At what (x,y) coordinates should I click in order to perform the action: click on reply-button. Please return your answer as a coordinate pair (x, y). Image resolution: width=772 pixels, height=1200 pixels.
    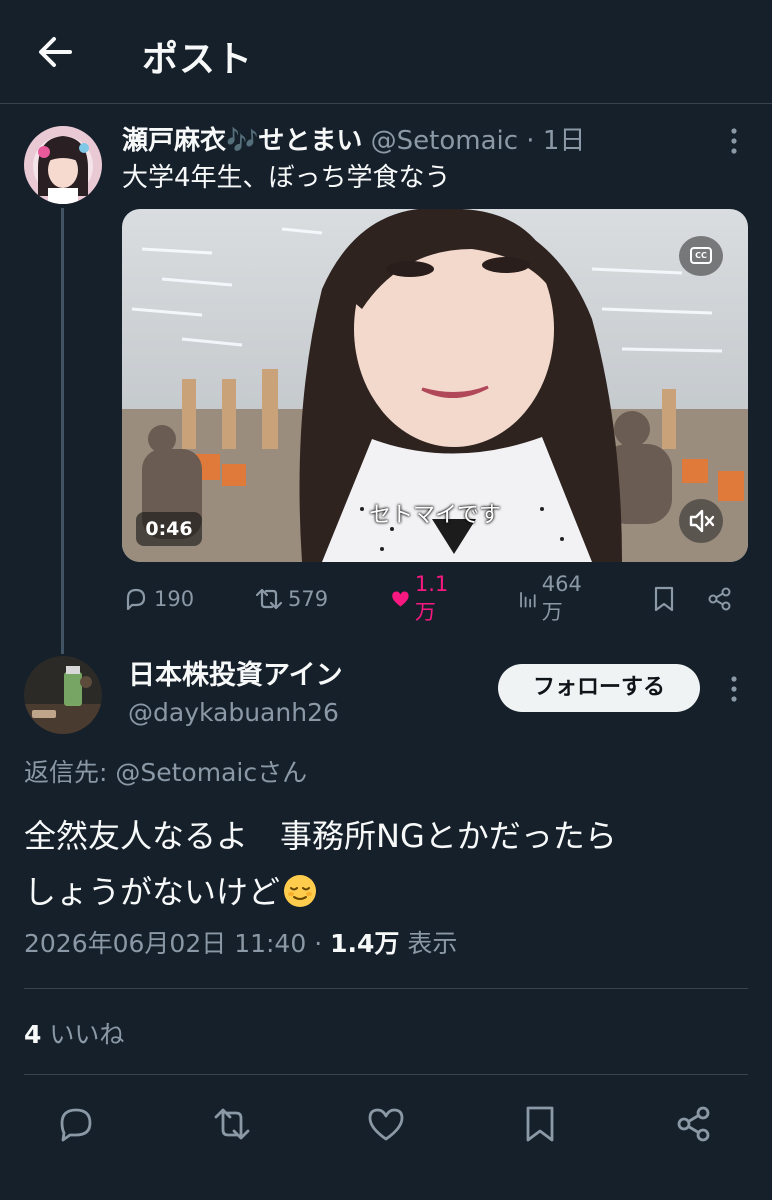
    Looking at the image, I should click on (76, 1124).